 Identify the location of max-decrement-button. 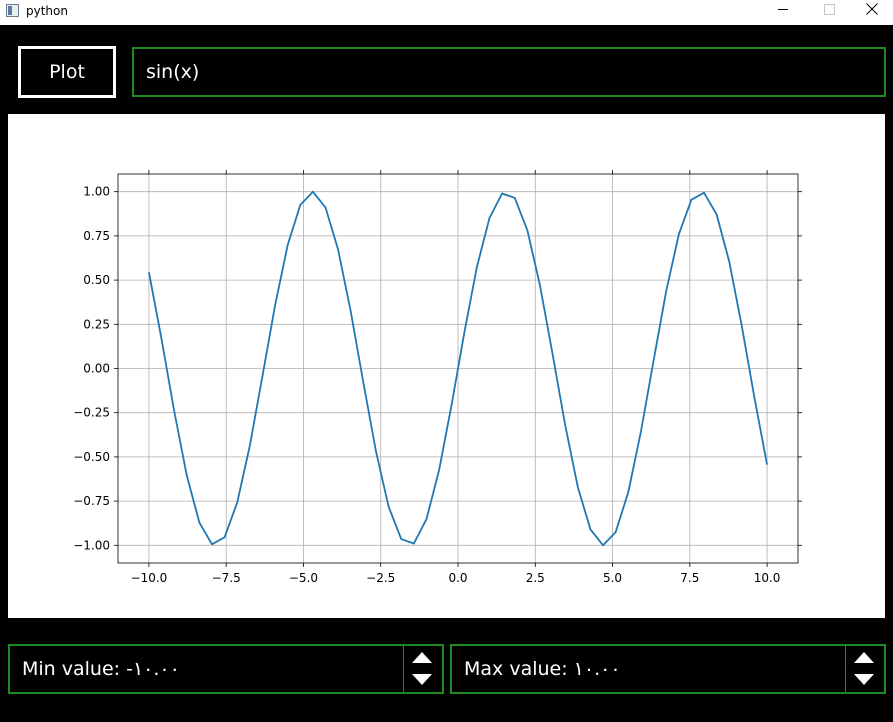
(865, 680).